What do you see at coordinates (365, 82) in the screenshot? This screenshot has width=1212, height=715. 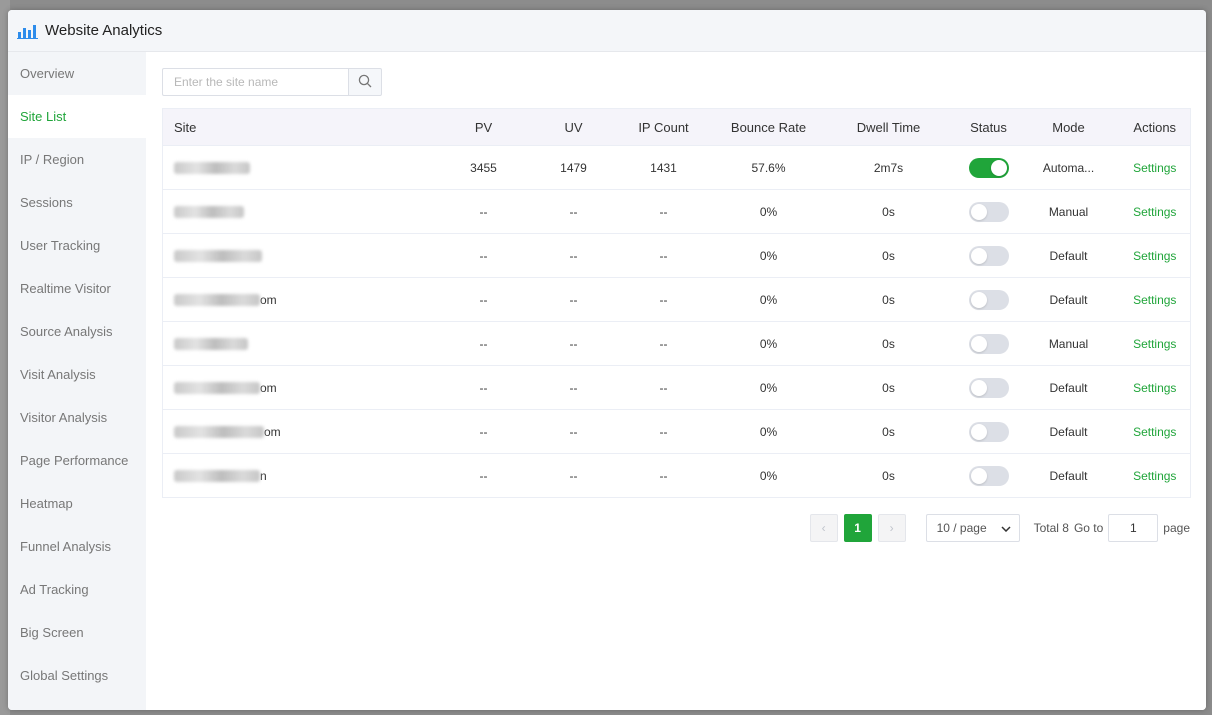 I see `search-button` at bounding box center [365, 82].